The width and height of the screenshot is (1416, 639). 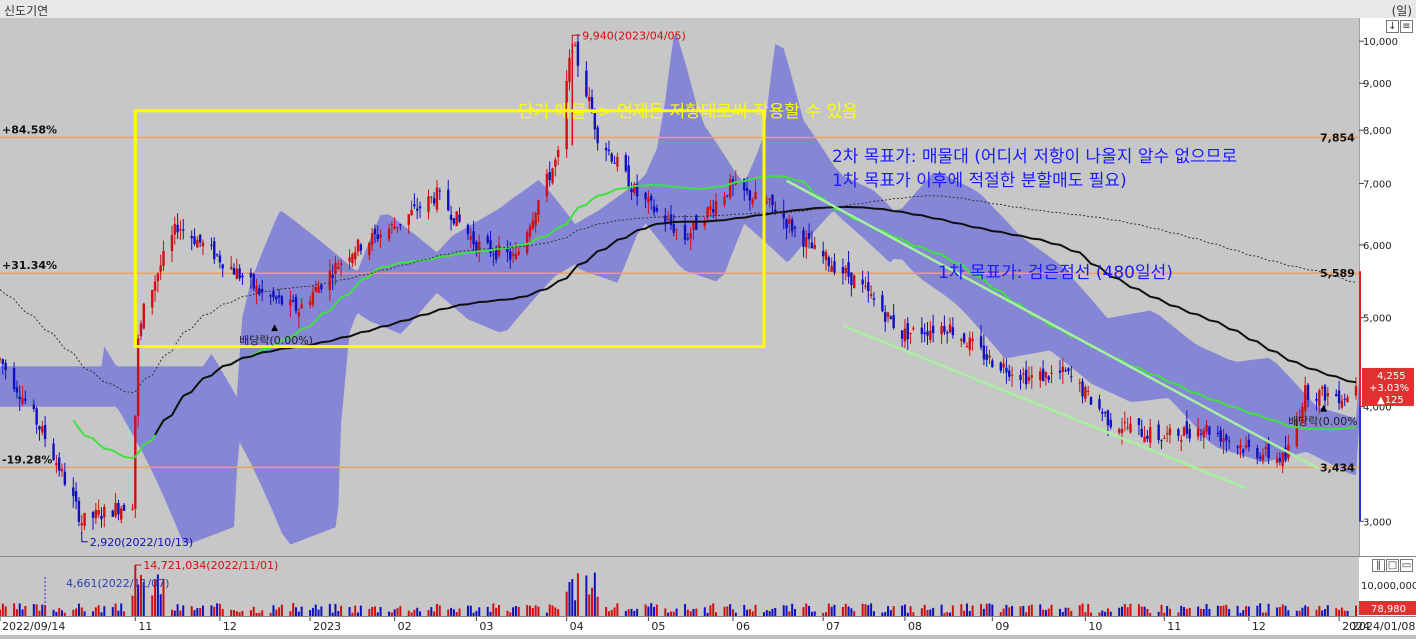 What do you see at coordinates (1406, 26) in the screenshot?
I see `axis-btn-2: ≡` at bounding box center [1406, 26].